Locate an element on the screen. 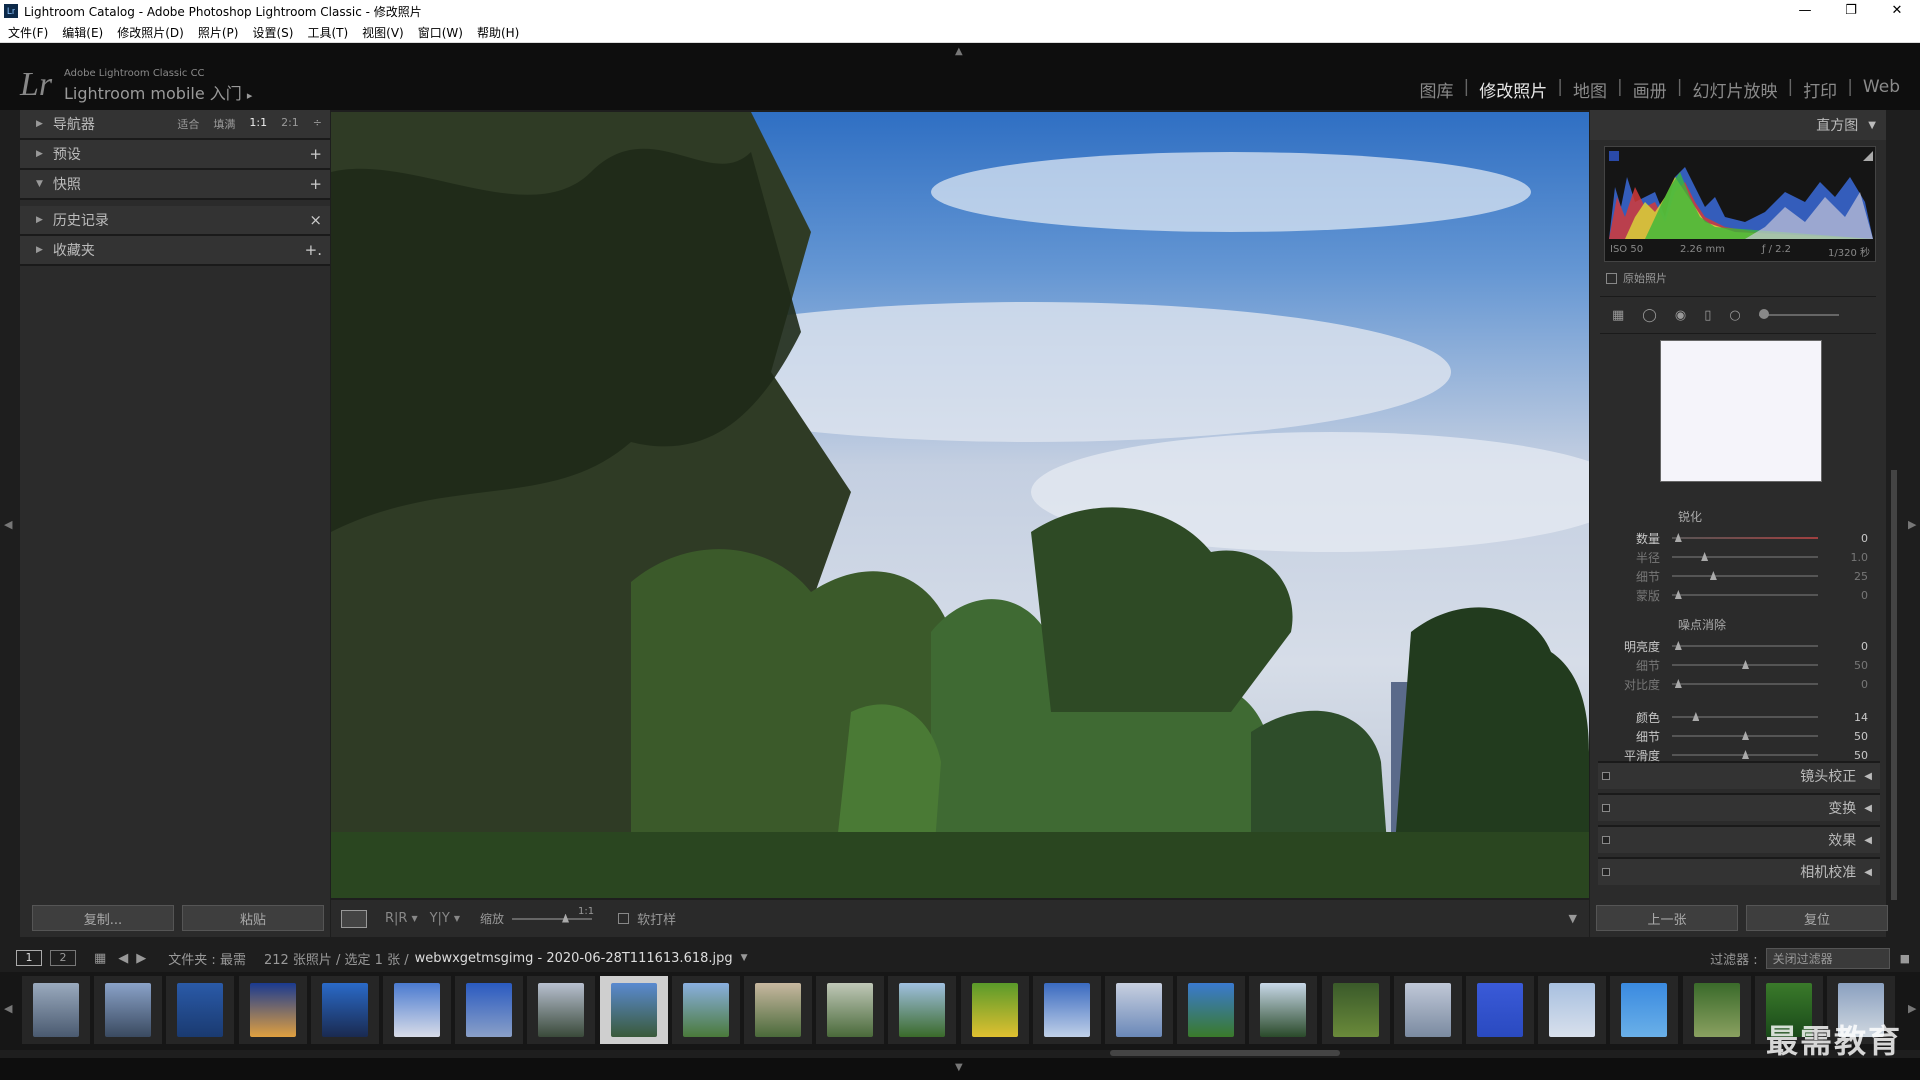  top-panel-toggle-icon: ▲ is located at coordinates (959, 51).